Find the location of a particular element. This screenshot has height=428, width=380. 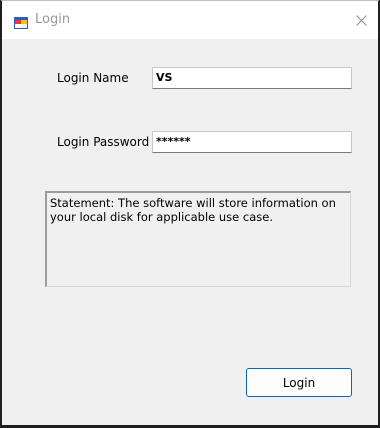

title-bar: Login is located at coordinates (190, 20).